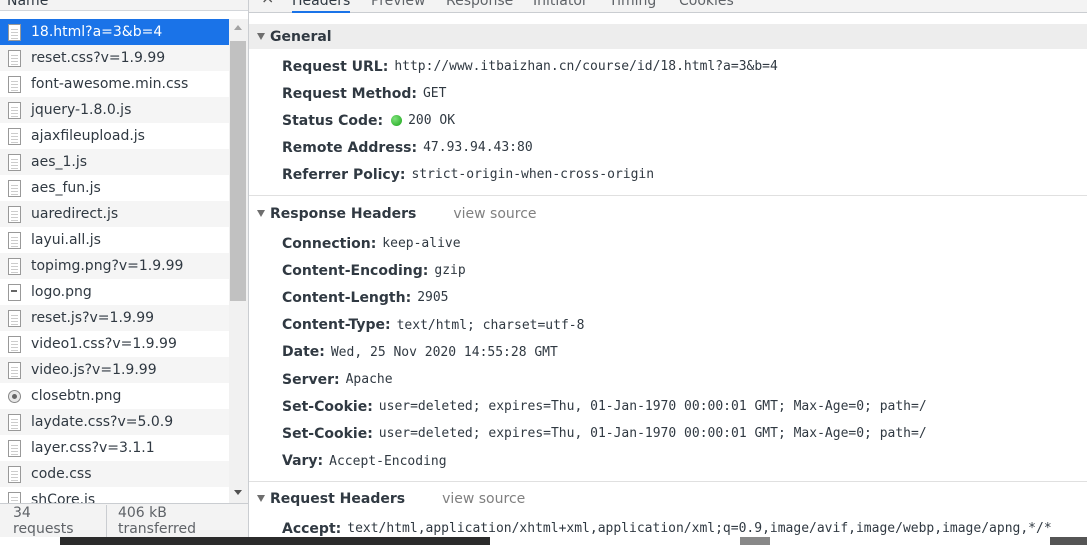 This screenshot has height=545, width=1087. Describe the element at coordinates (343, 213) in the screenshot. I see `response-headers-title: Response Headers` at that location.